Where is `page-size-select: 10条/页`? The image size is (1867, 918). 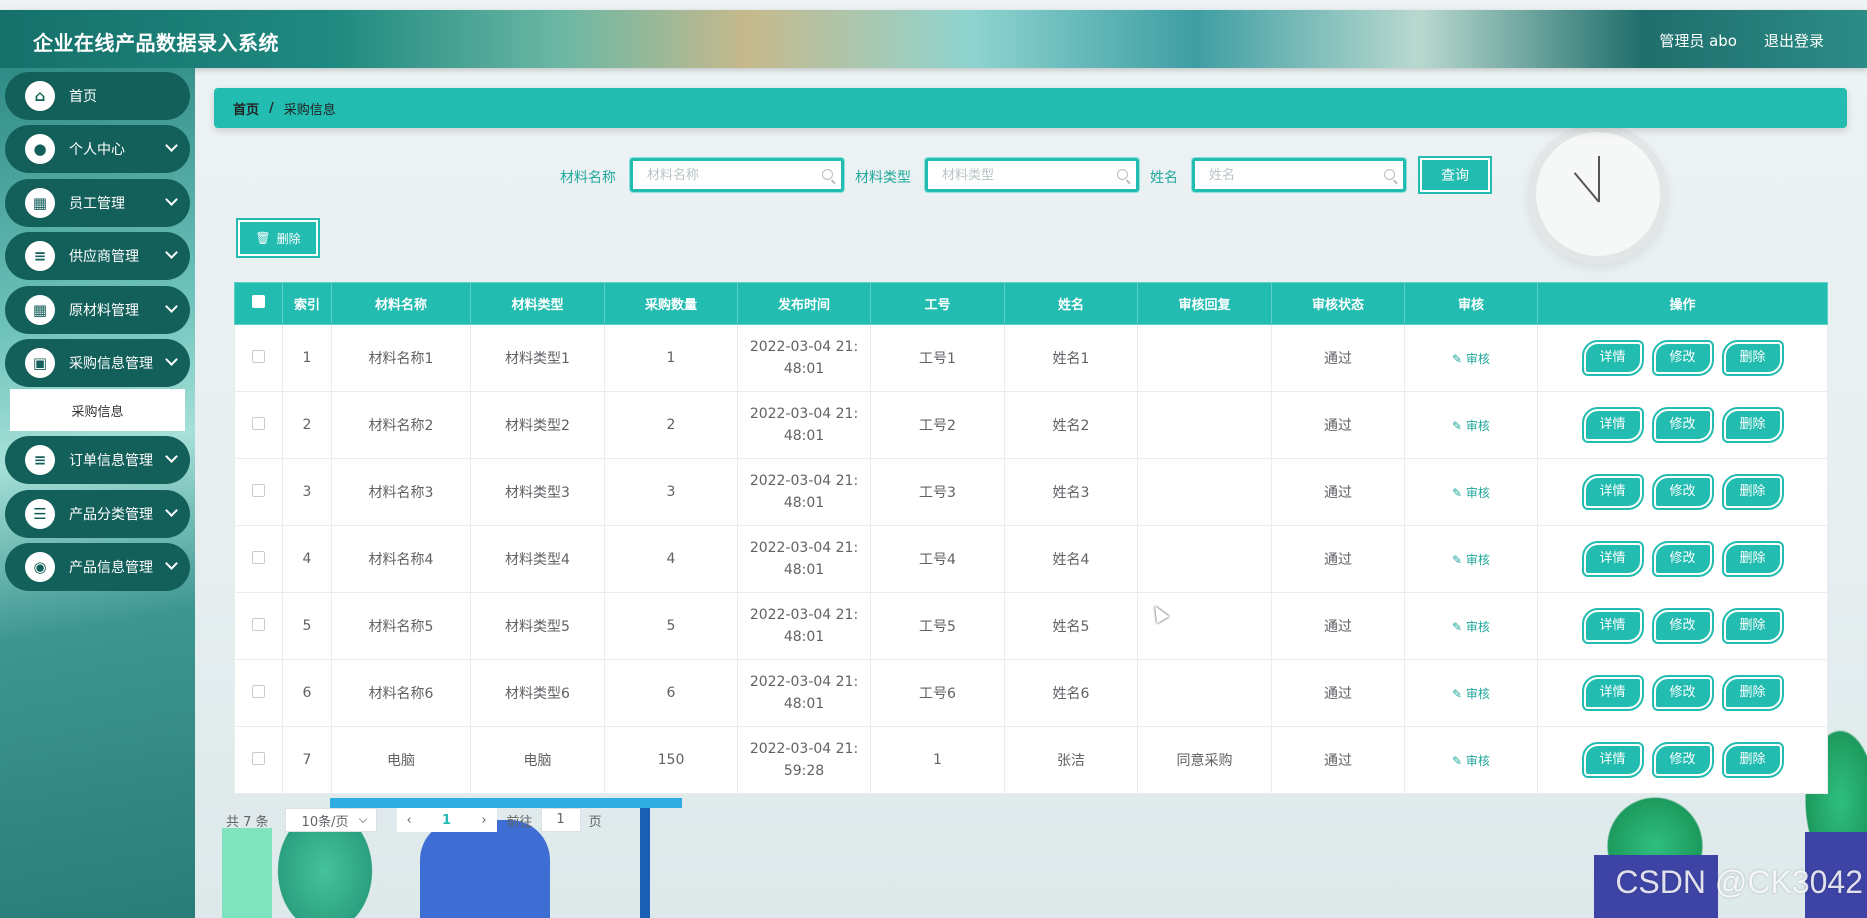
page-size-select: 10条/页 is located at coordinates (330, 820).